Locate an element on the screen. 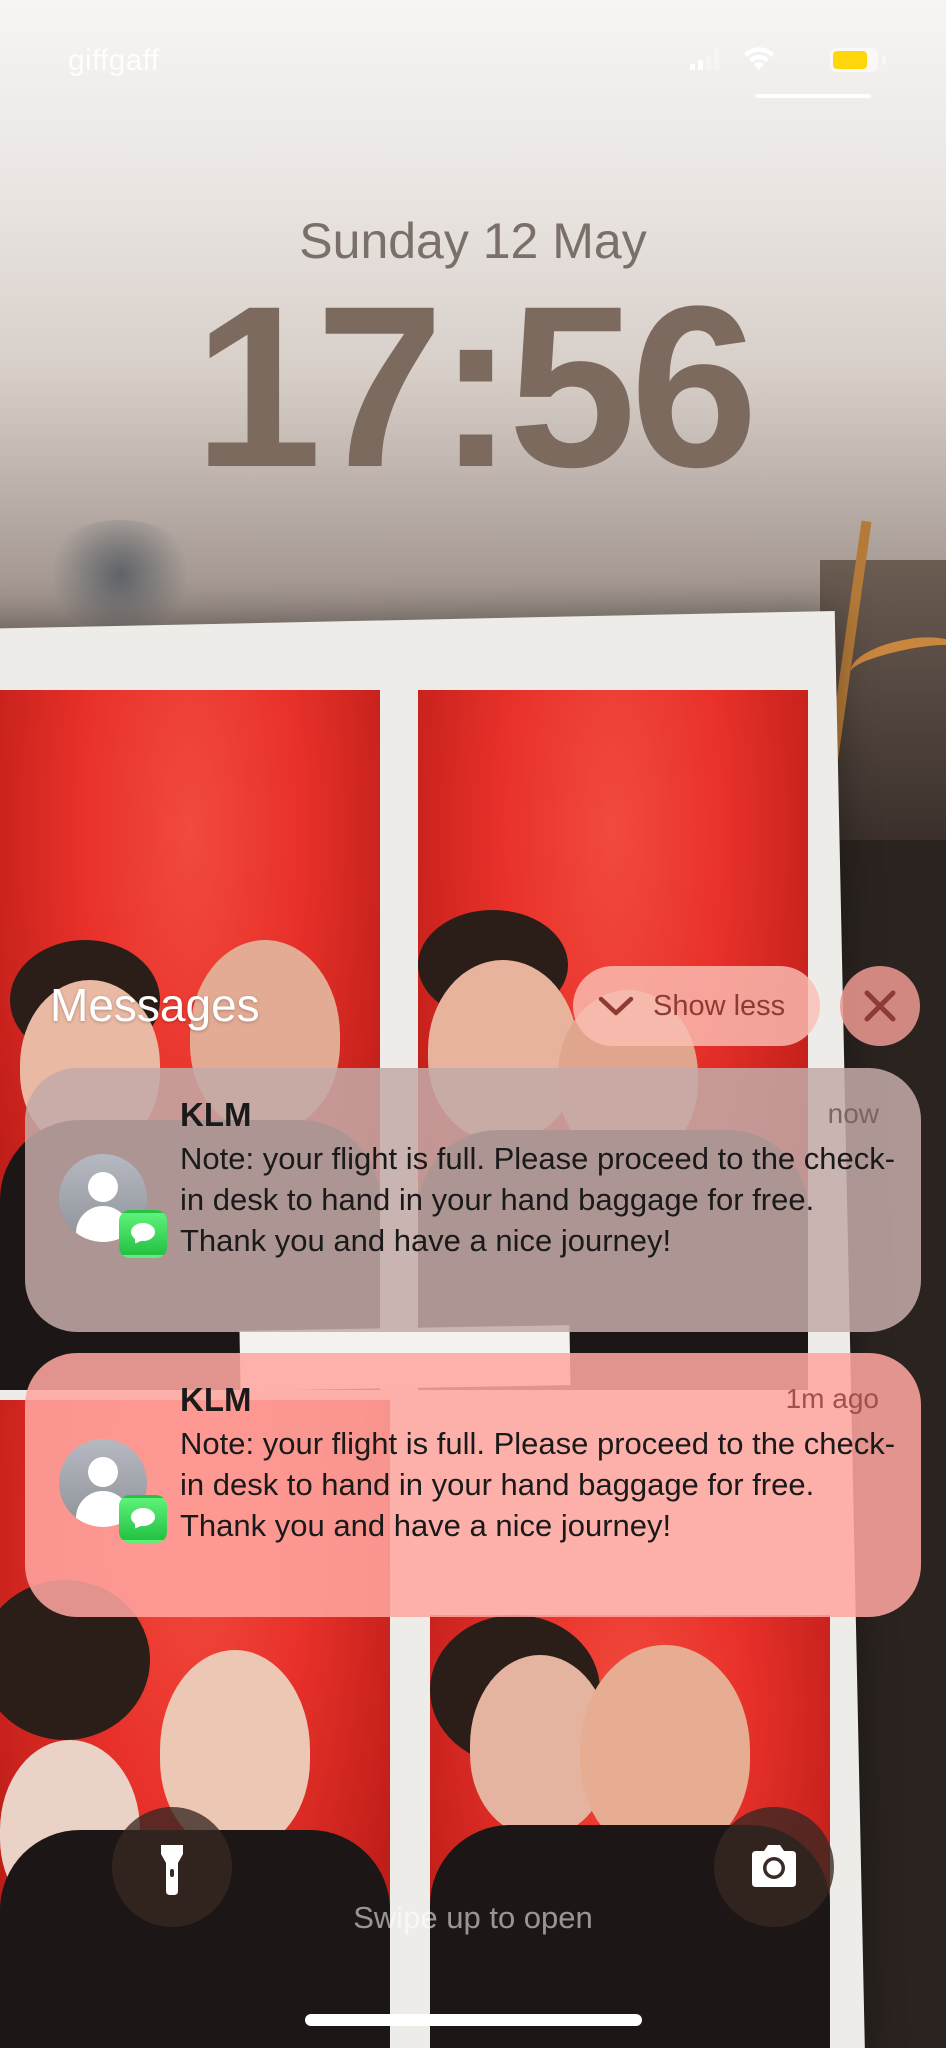 This screenshot has width=946, height=2048. show-less-label: Show less is located at coordinates (719, 1005).